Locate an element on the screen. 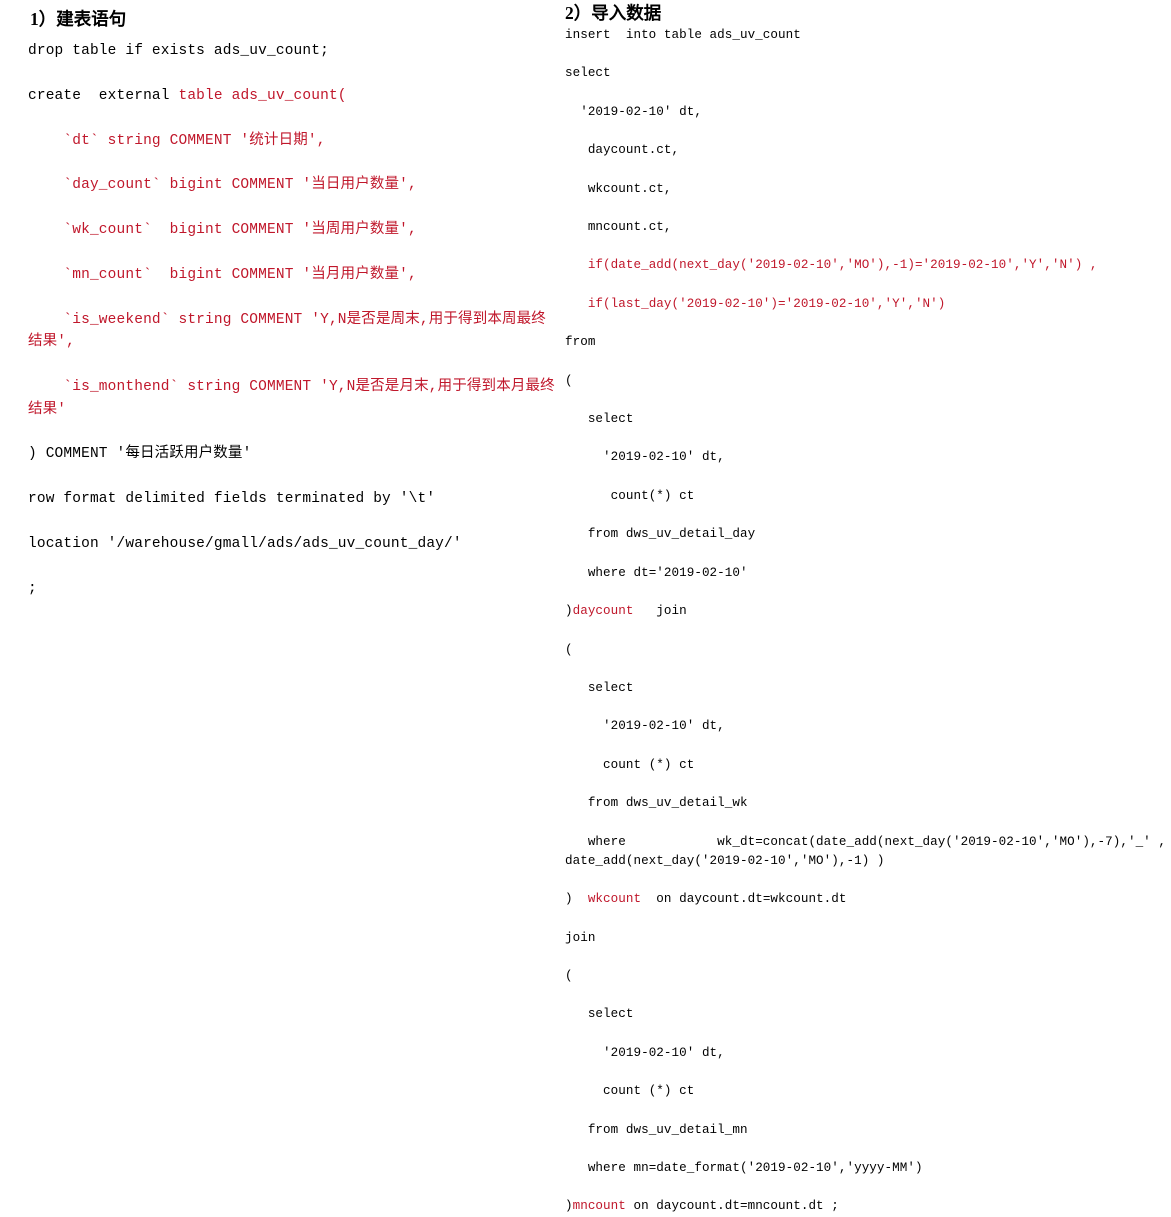  code-segment: insert into table ads_uv_count is located at coordinates (683, 35).